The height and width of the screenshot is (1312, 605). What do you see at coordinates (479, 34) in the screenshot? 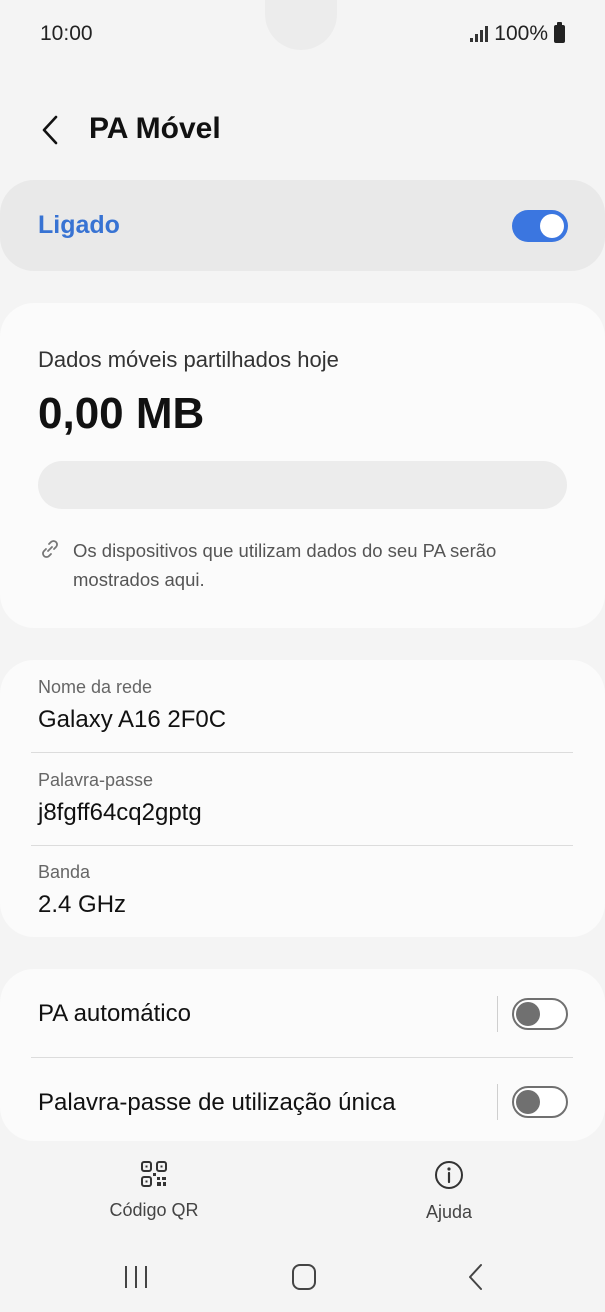
I see `signal-icon` at bounding box center [479, 34].